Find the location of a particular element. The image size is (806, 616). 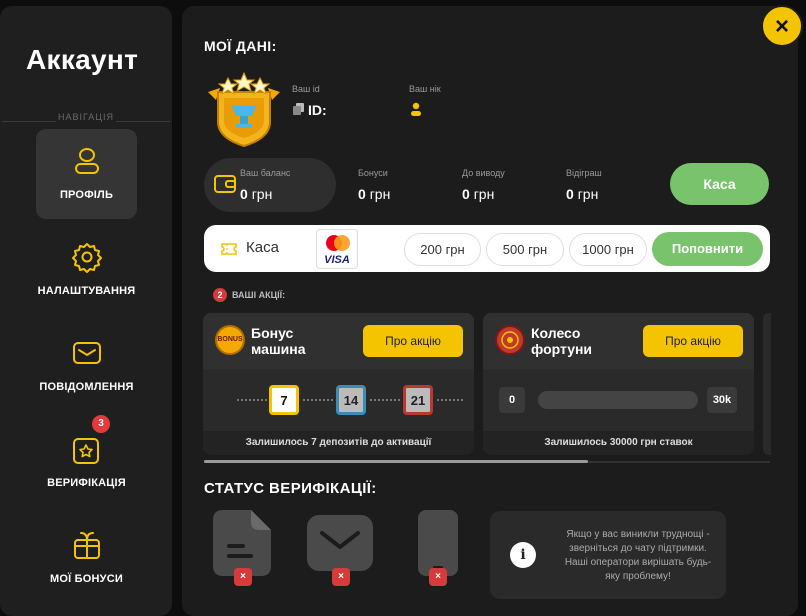

promo-card-partial is located at coordinates (767, 384).